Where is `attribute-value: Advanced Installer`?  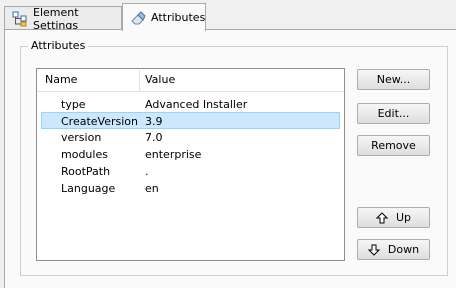
attribute-value: Advanced Installer is located at coordinates (196, 104).